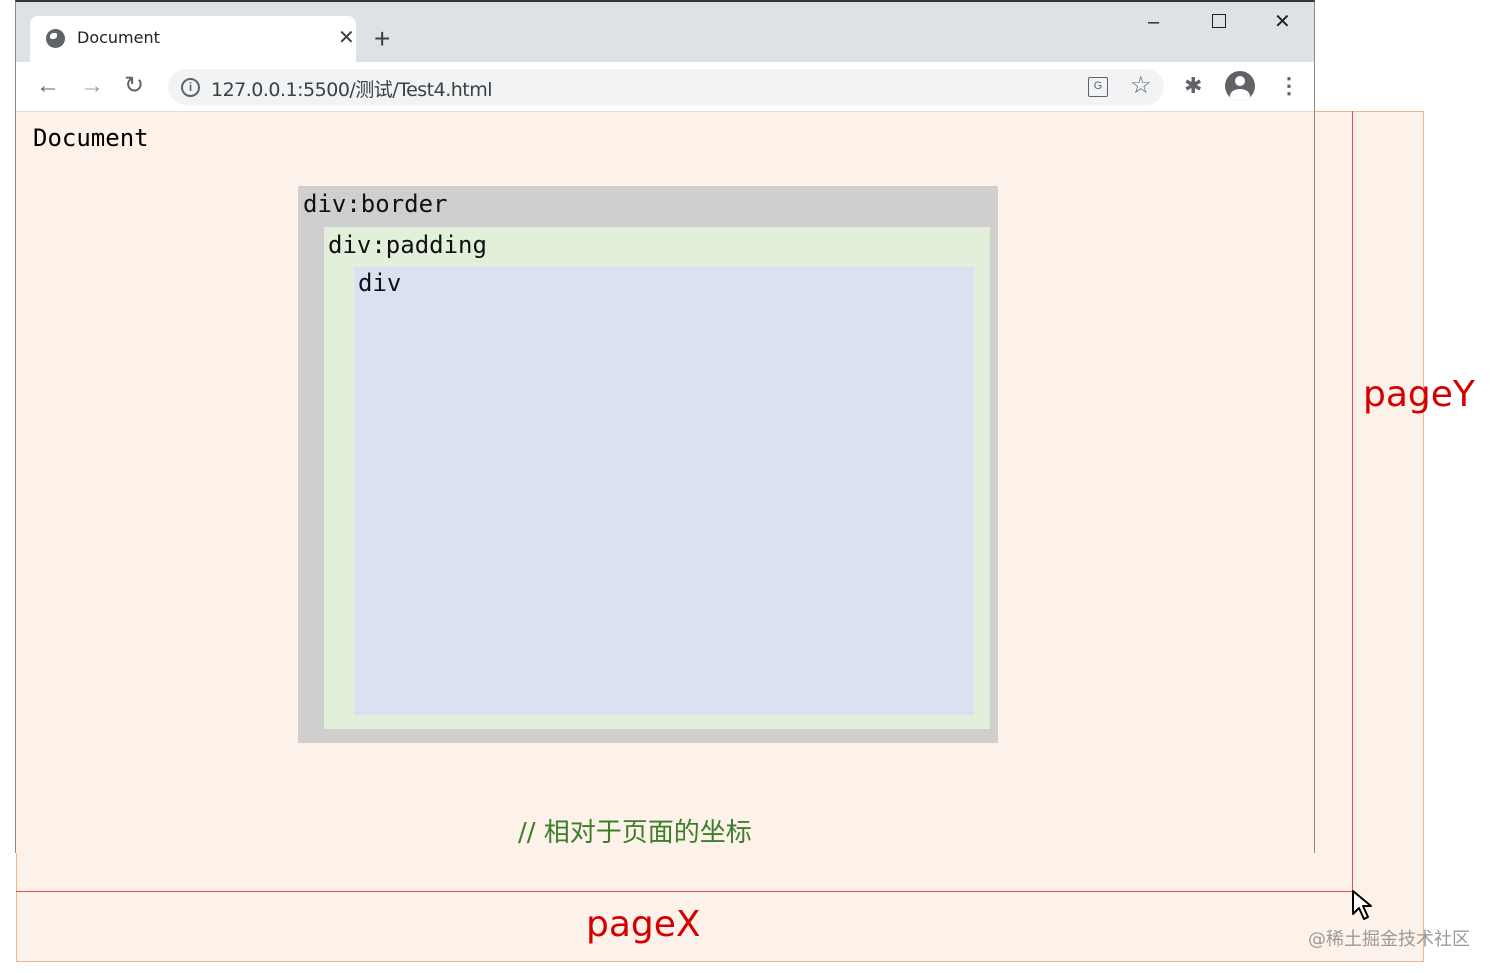  I want to click on profile-icon, so click(1240, 86).